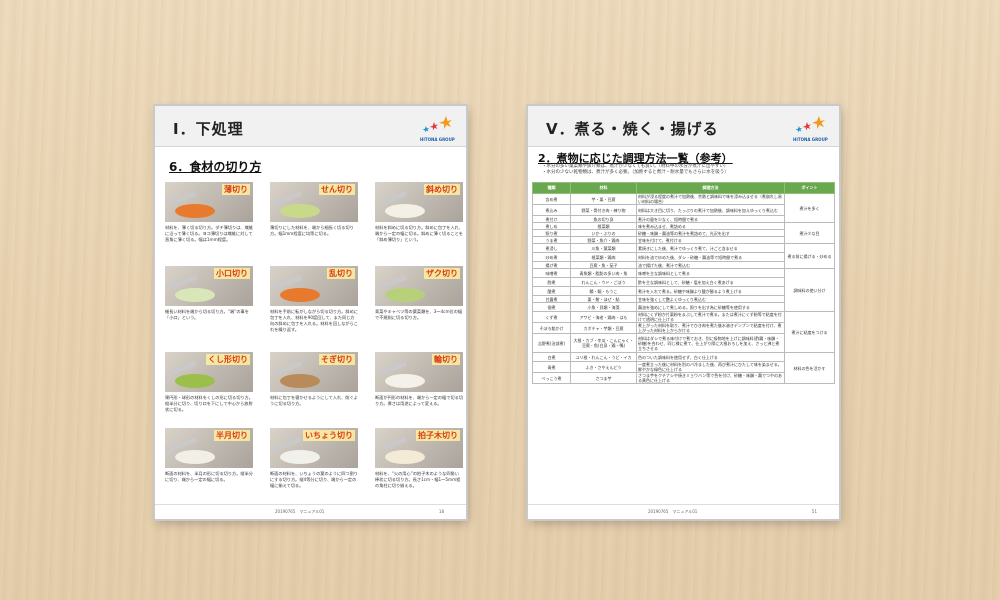 Image resolution: width=1000 pixels, height=600 pixels. I want to click on cut-description: 細長い材料を端から切る切り方。“端”の事を「小口」という。, so click(207, 314).